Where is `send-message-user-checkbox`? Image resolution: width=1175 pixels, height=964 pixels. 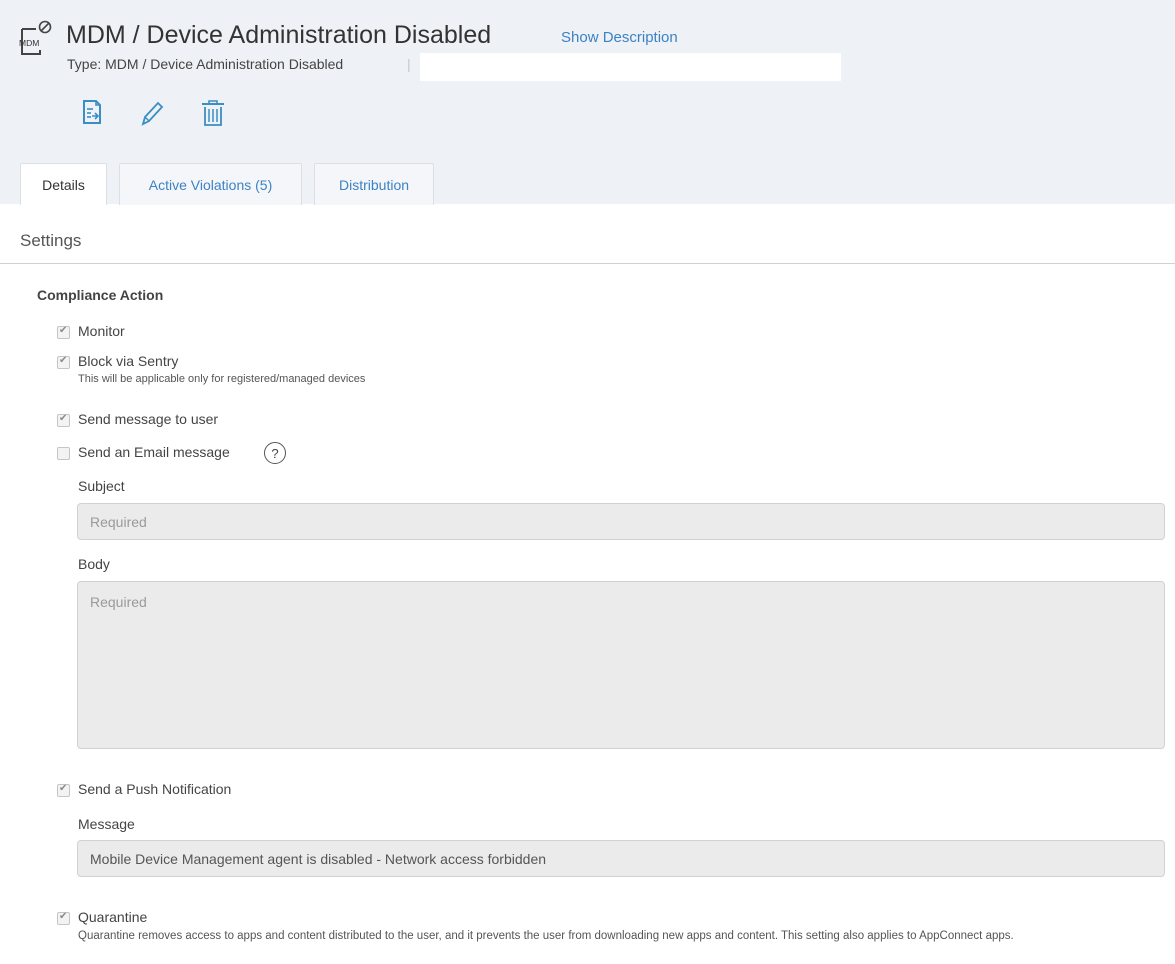
send-message-user-checkbox is located at coordinates (63, 420).